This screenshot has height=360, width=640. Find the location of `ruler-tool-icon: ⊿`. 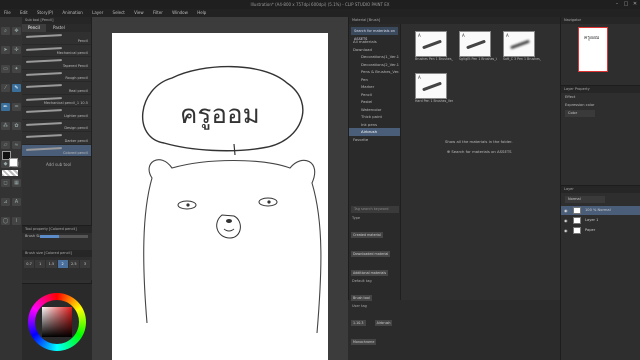

ruler-tool-icon: ⊿ is located at coordinates (5, 202).